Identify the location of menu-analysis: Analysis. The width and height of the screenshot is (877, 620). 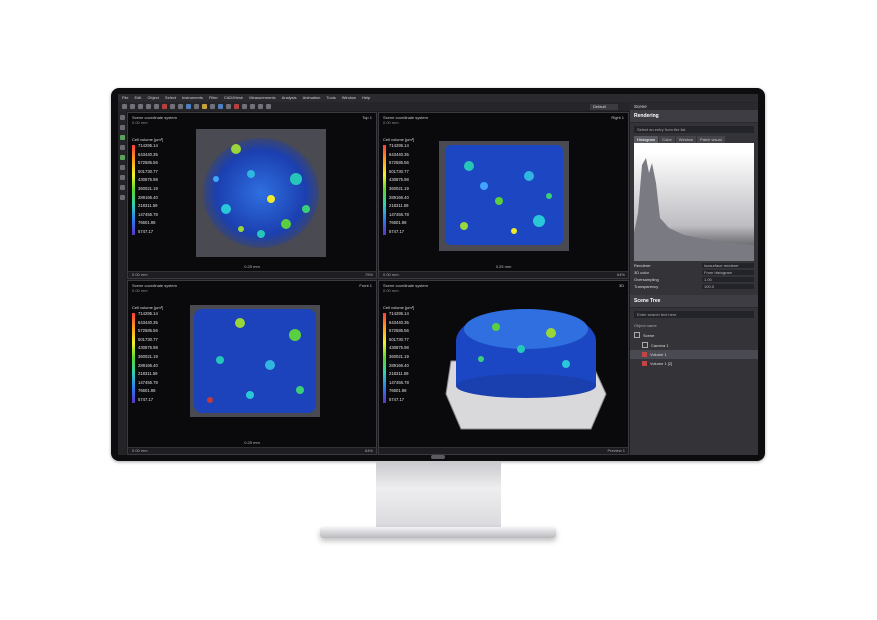
(289, 98).